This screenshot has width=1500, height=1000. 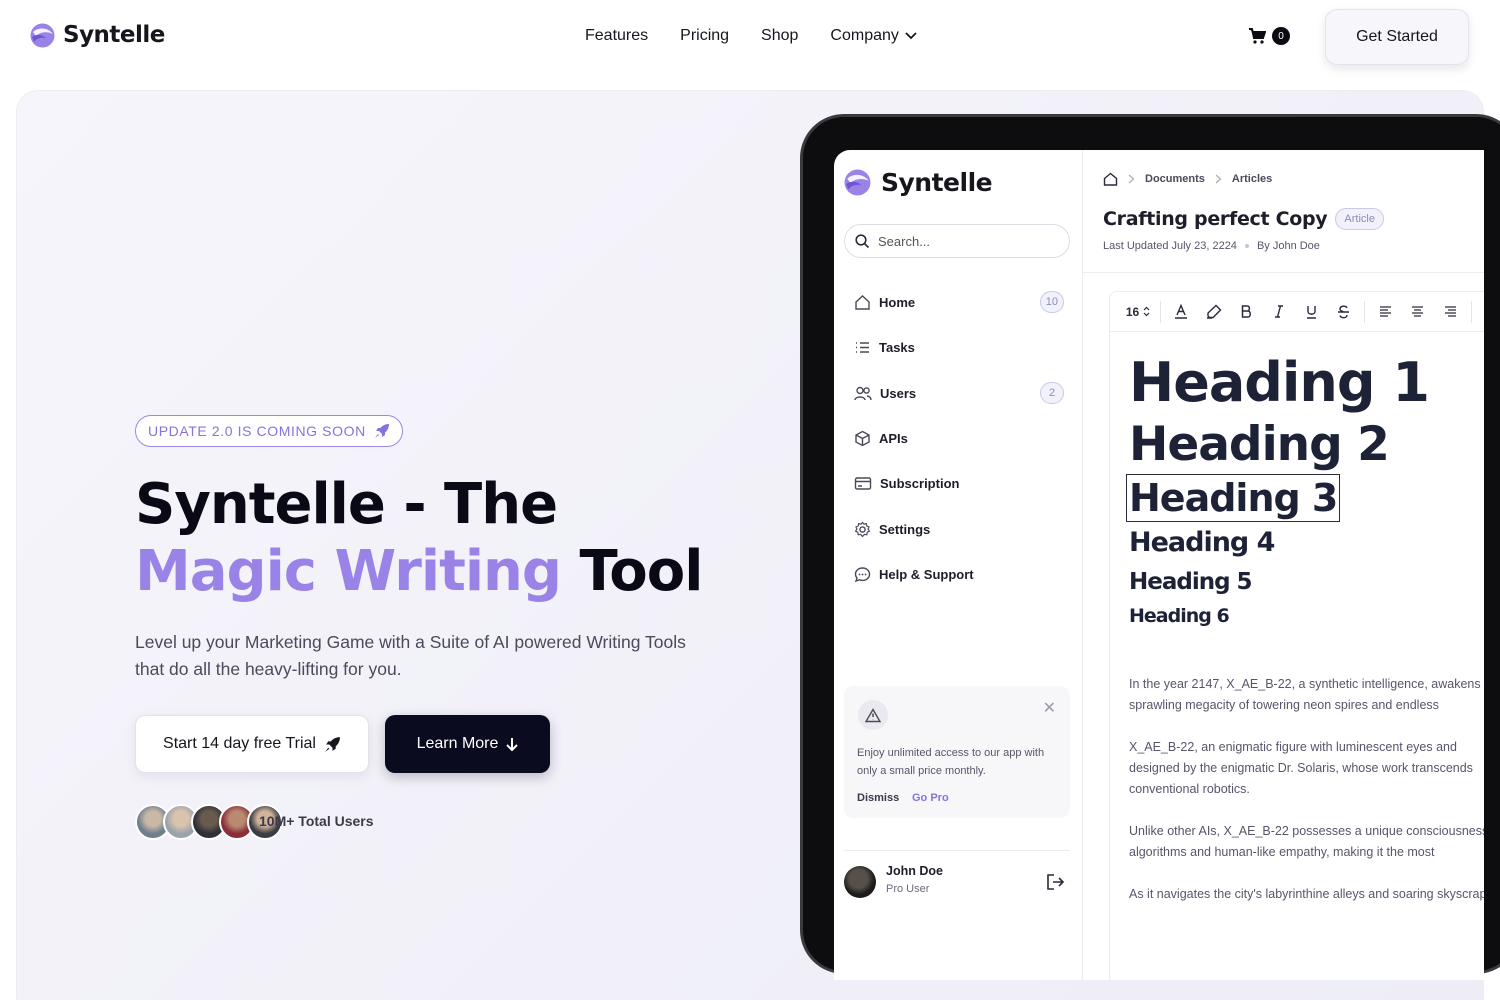 I want to click on strikethrough-button, so click(x=1344, y=312).